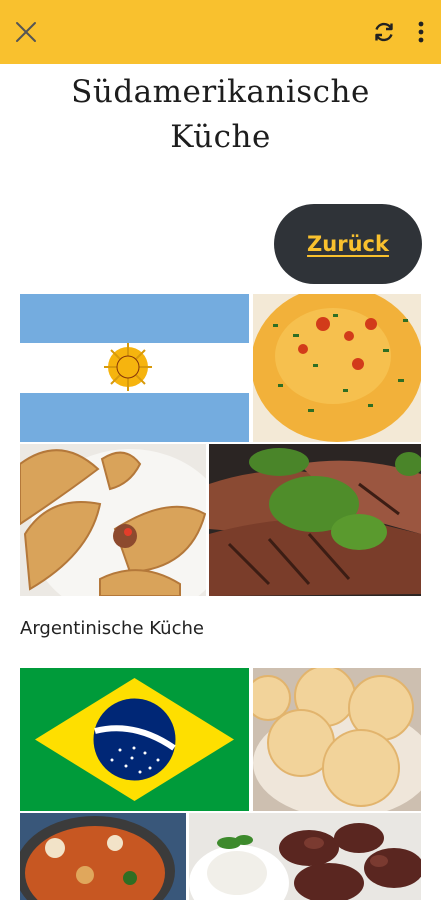 This screenshot has height=900, width=441. What do you see at coordinates (26, 32) in the screenshot?
I see `close-icon` at bounding box center [26, 32].